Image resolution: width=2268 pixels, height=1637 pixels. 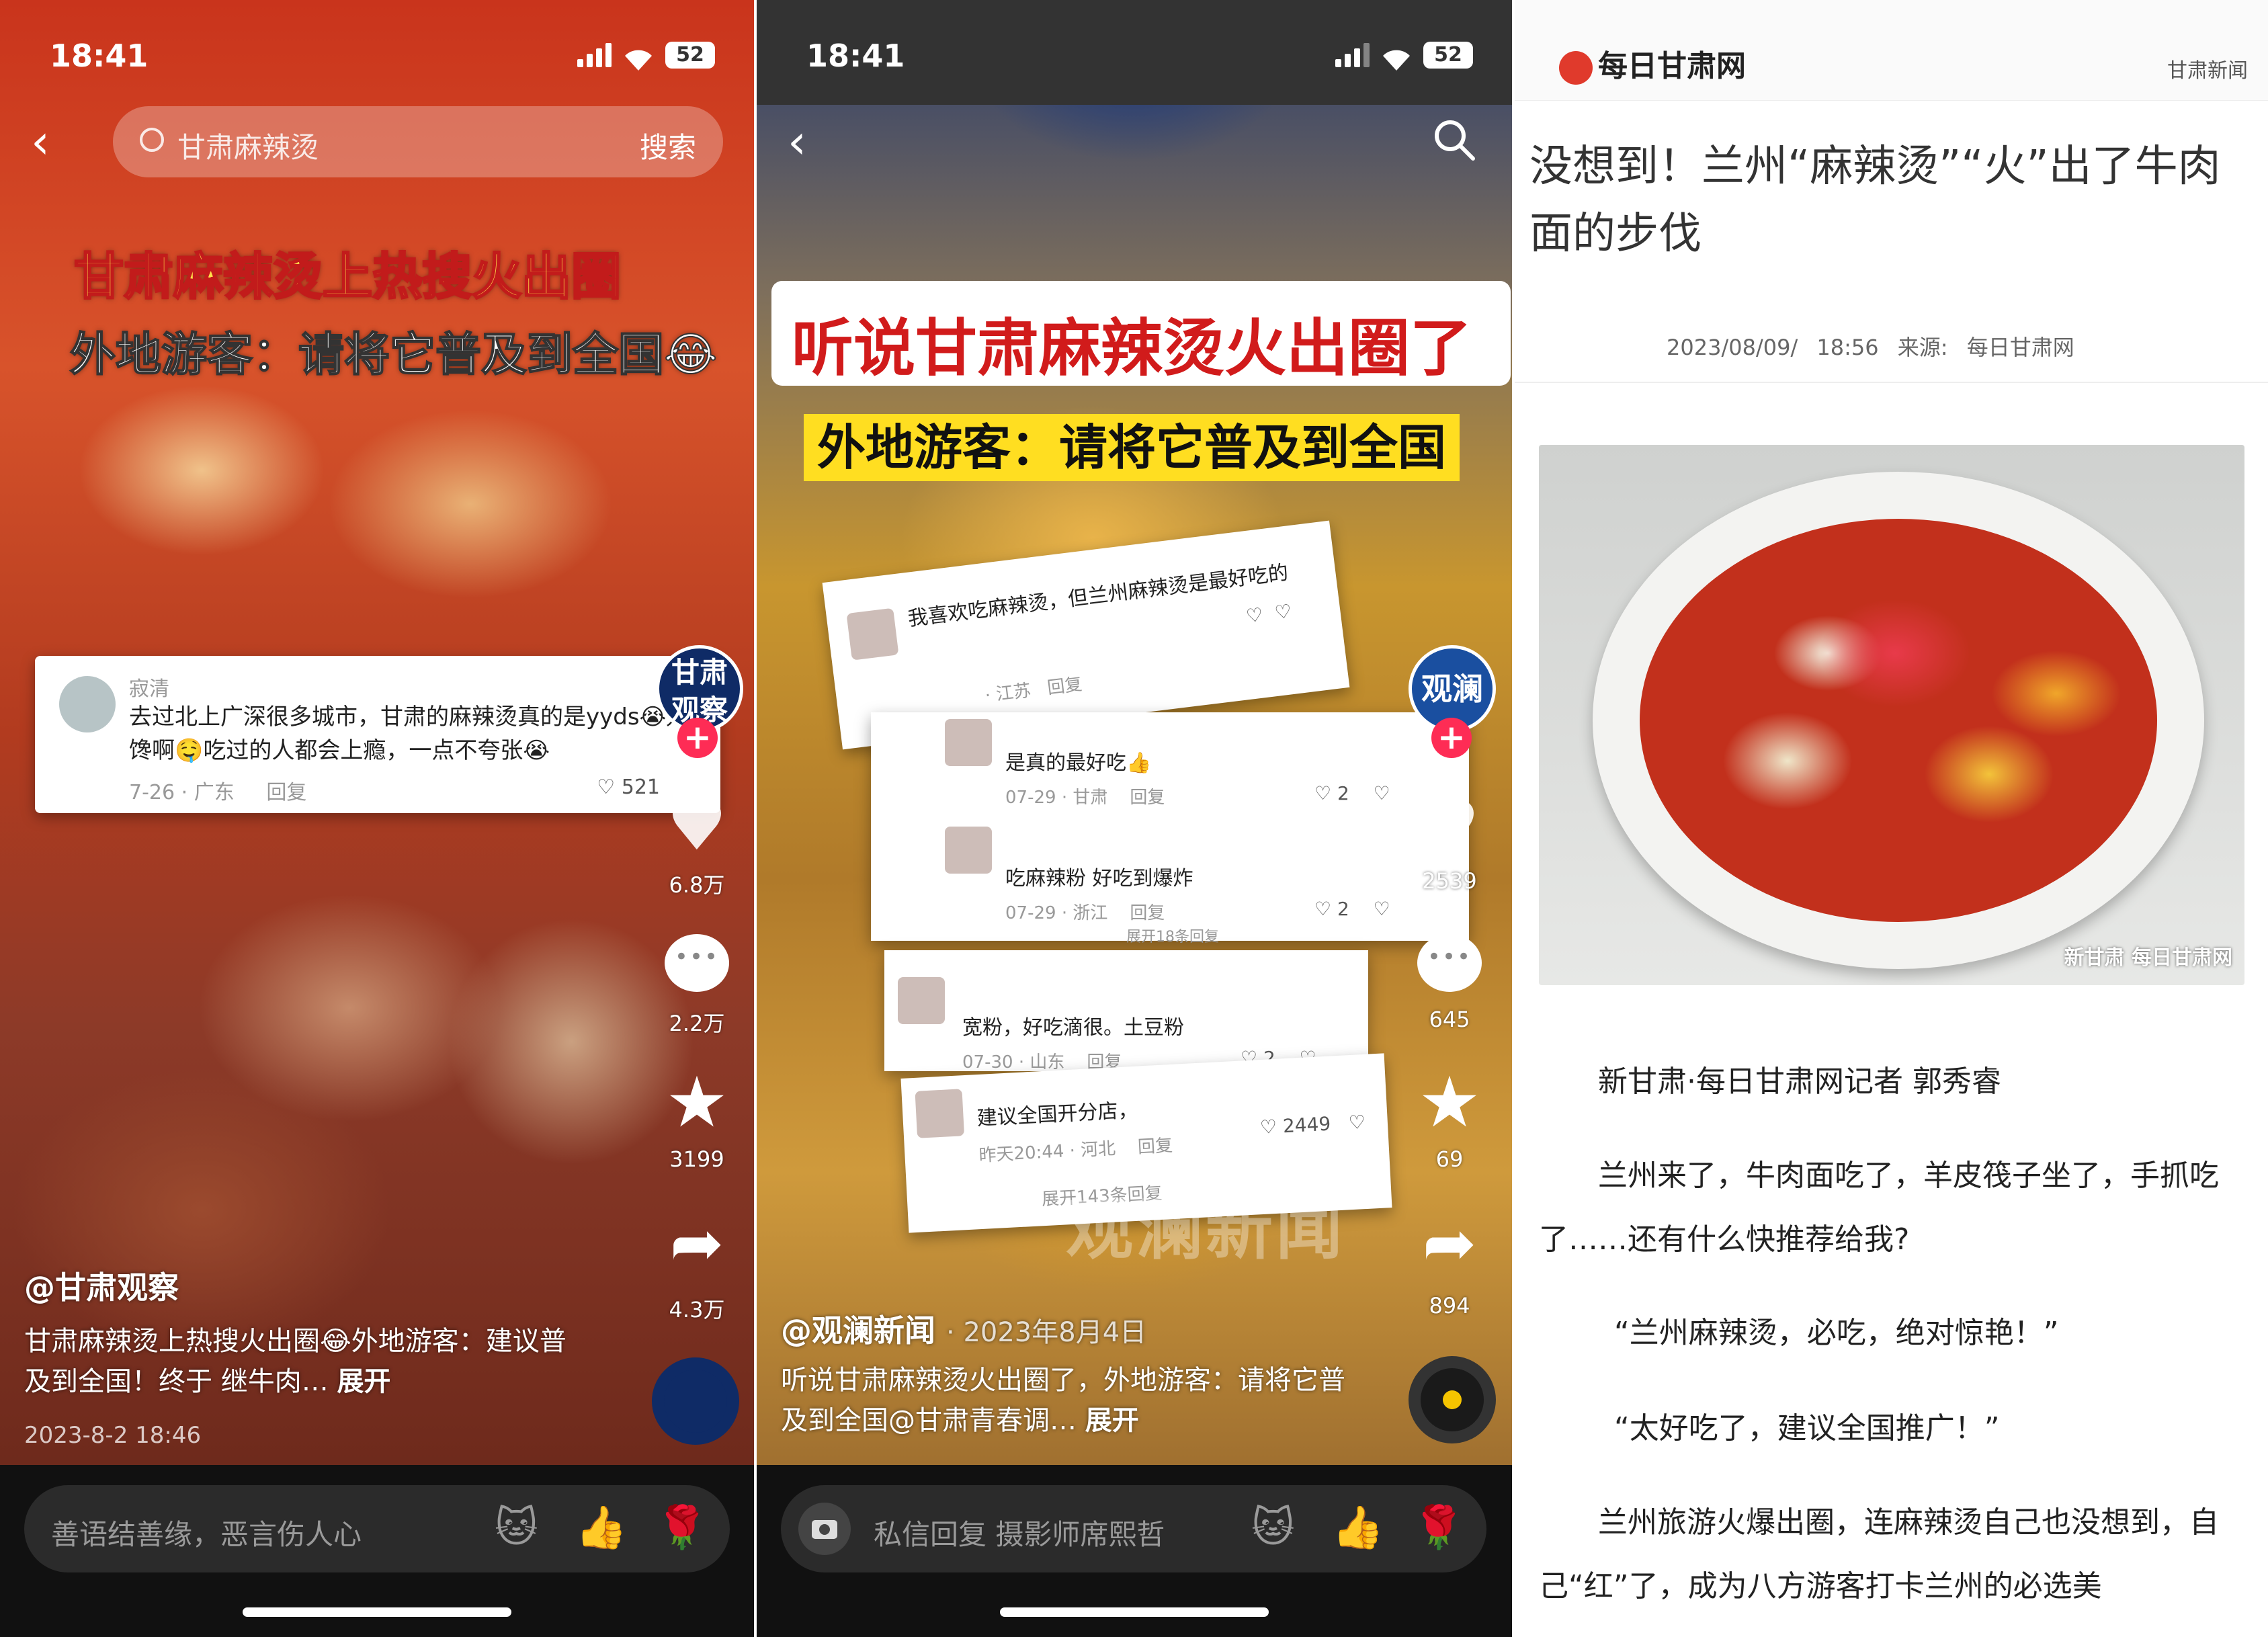 I want to click on like-count: 6.8万, so click(x=697, y=885).